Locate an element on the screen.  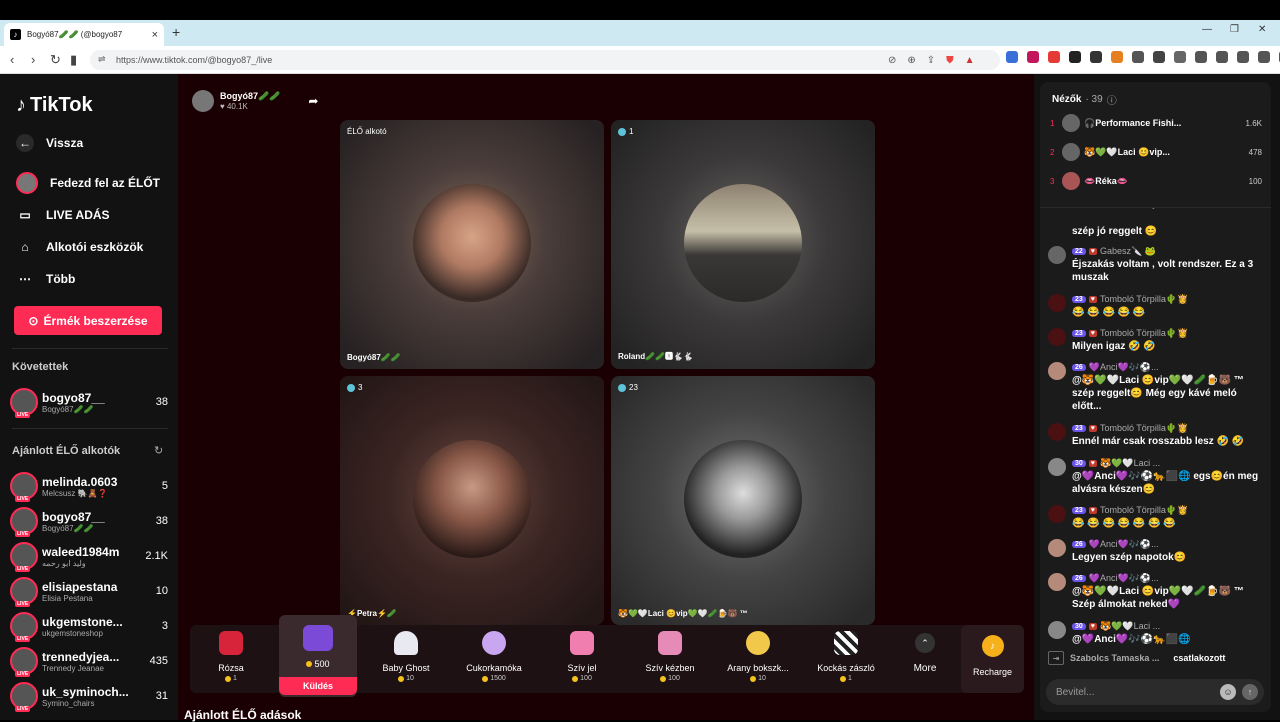
extension-his-icon is located at coordinates (1054, 57).